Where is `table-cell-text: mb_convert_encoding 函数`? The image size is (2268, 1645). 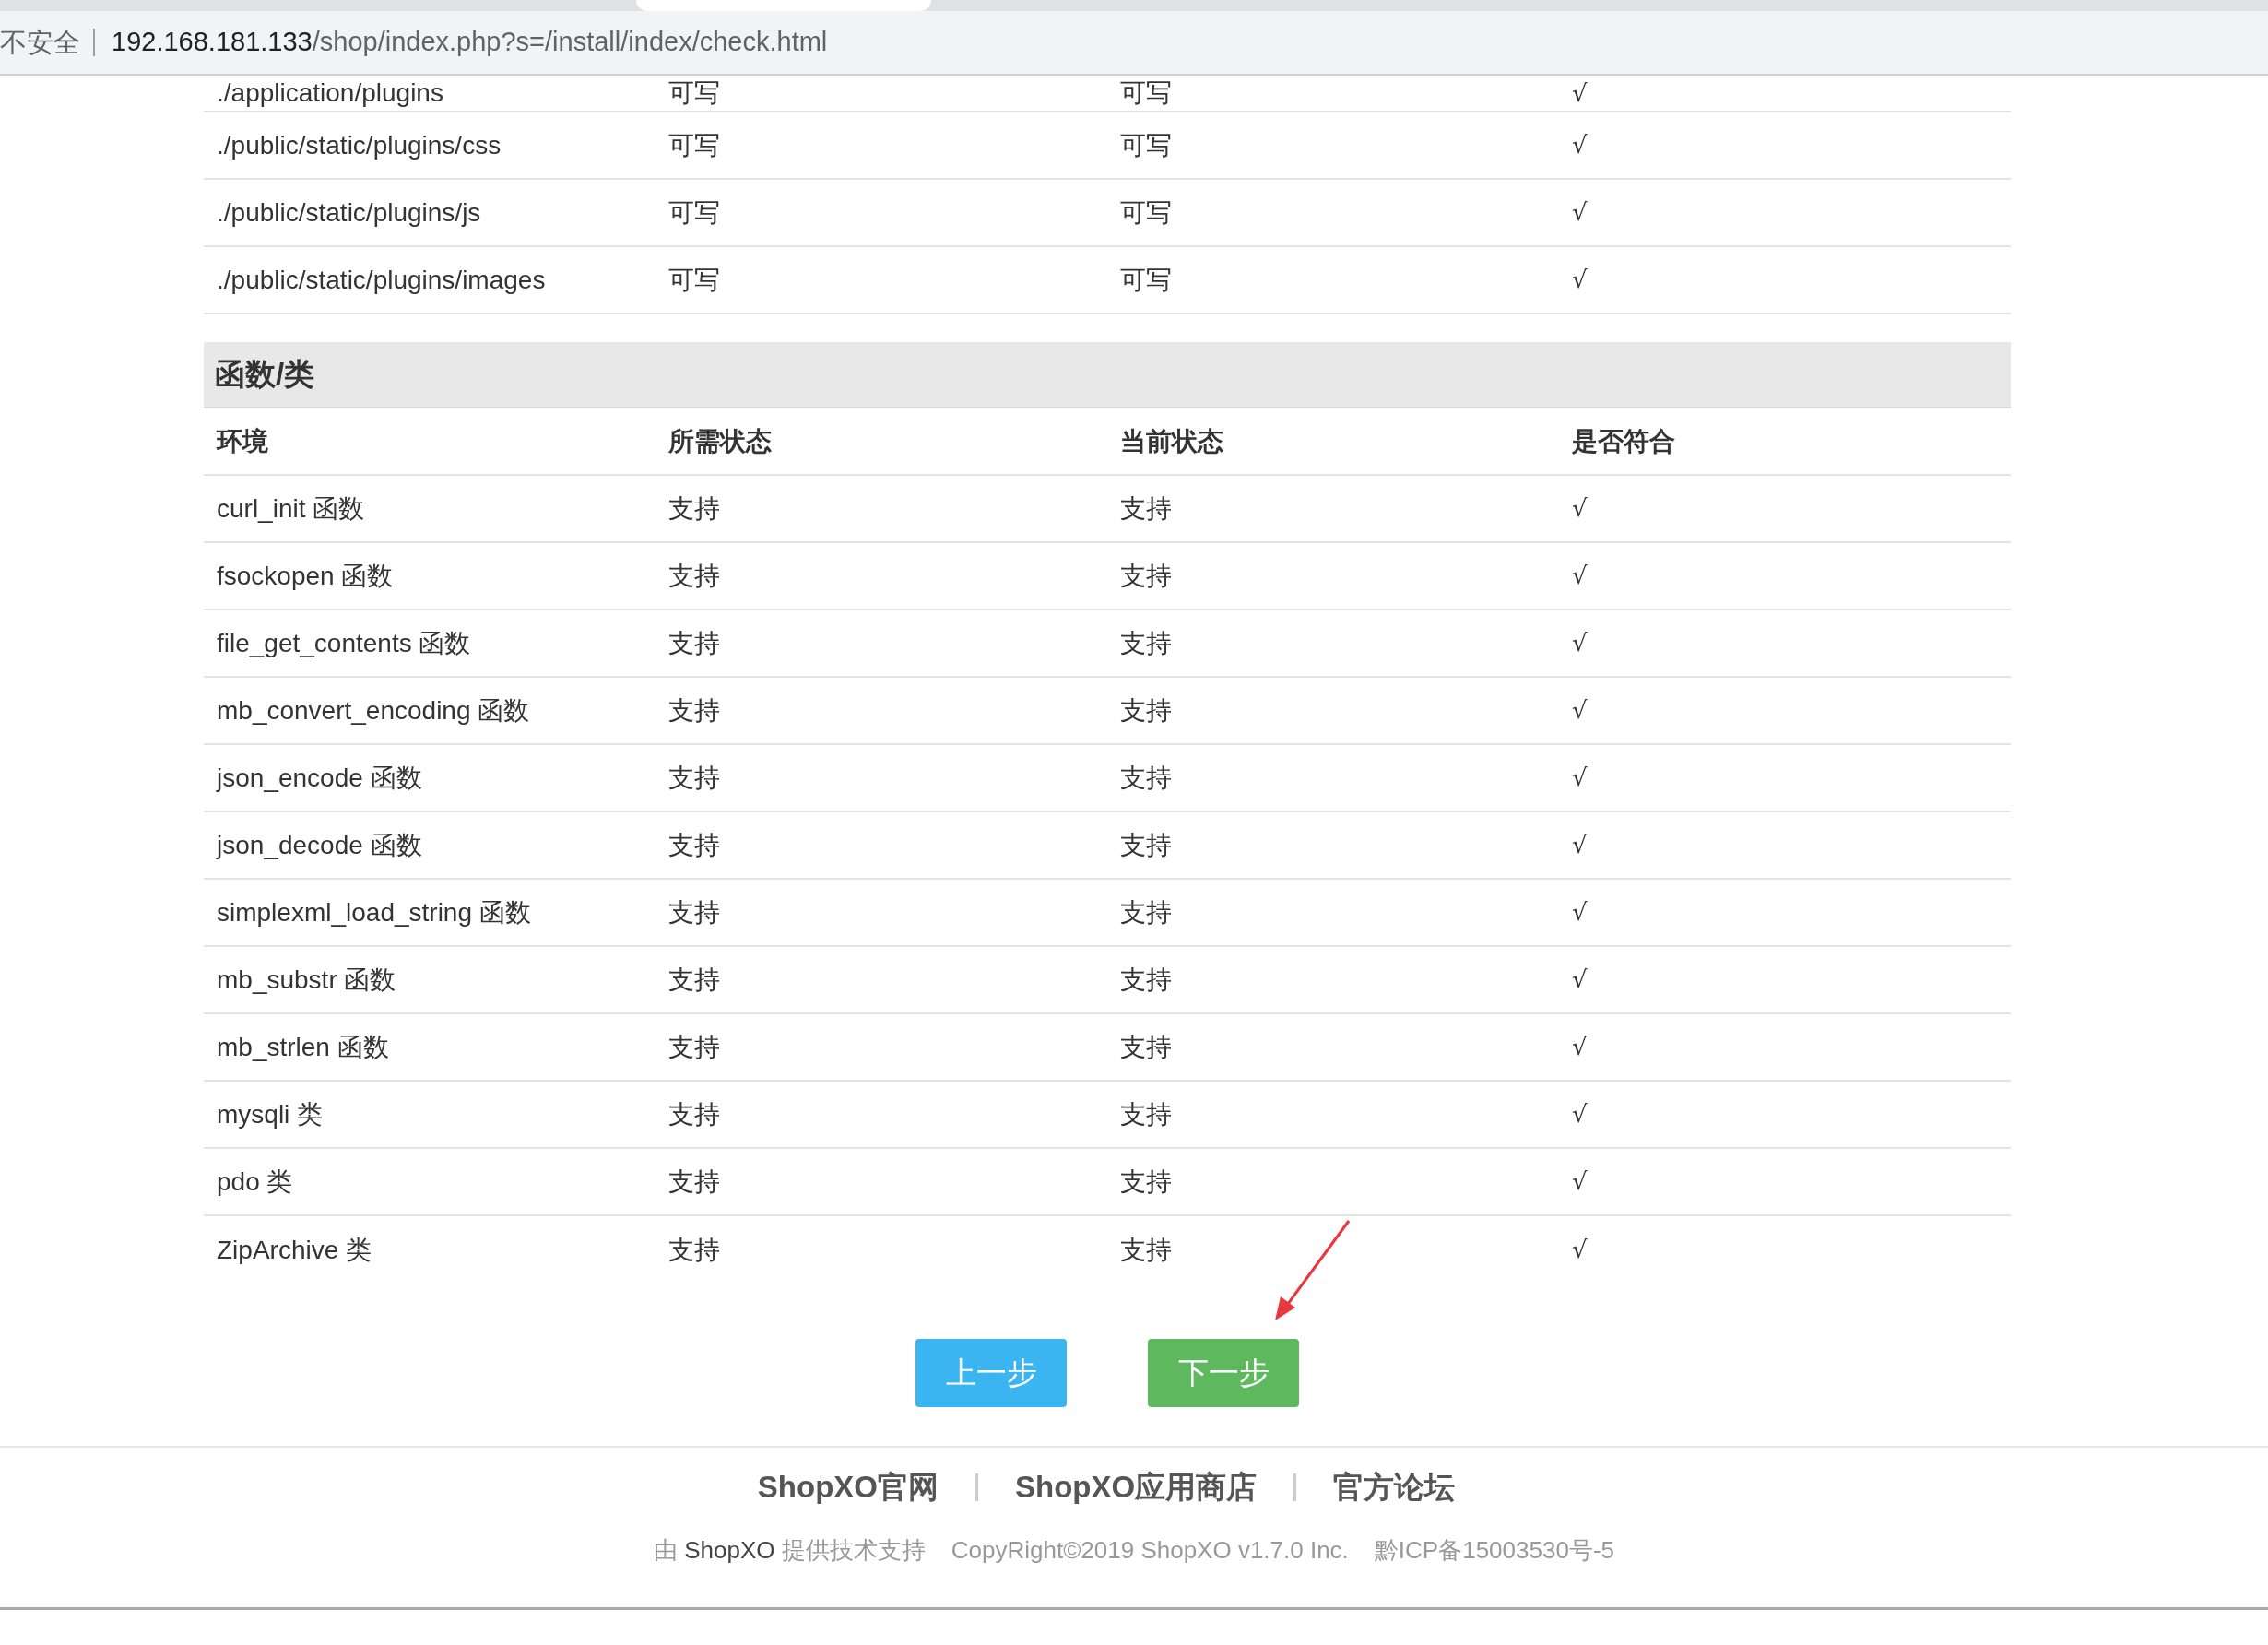
table-cell-text: mb_convert_encoding 函数 is located at coordinates (373, 711).